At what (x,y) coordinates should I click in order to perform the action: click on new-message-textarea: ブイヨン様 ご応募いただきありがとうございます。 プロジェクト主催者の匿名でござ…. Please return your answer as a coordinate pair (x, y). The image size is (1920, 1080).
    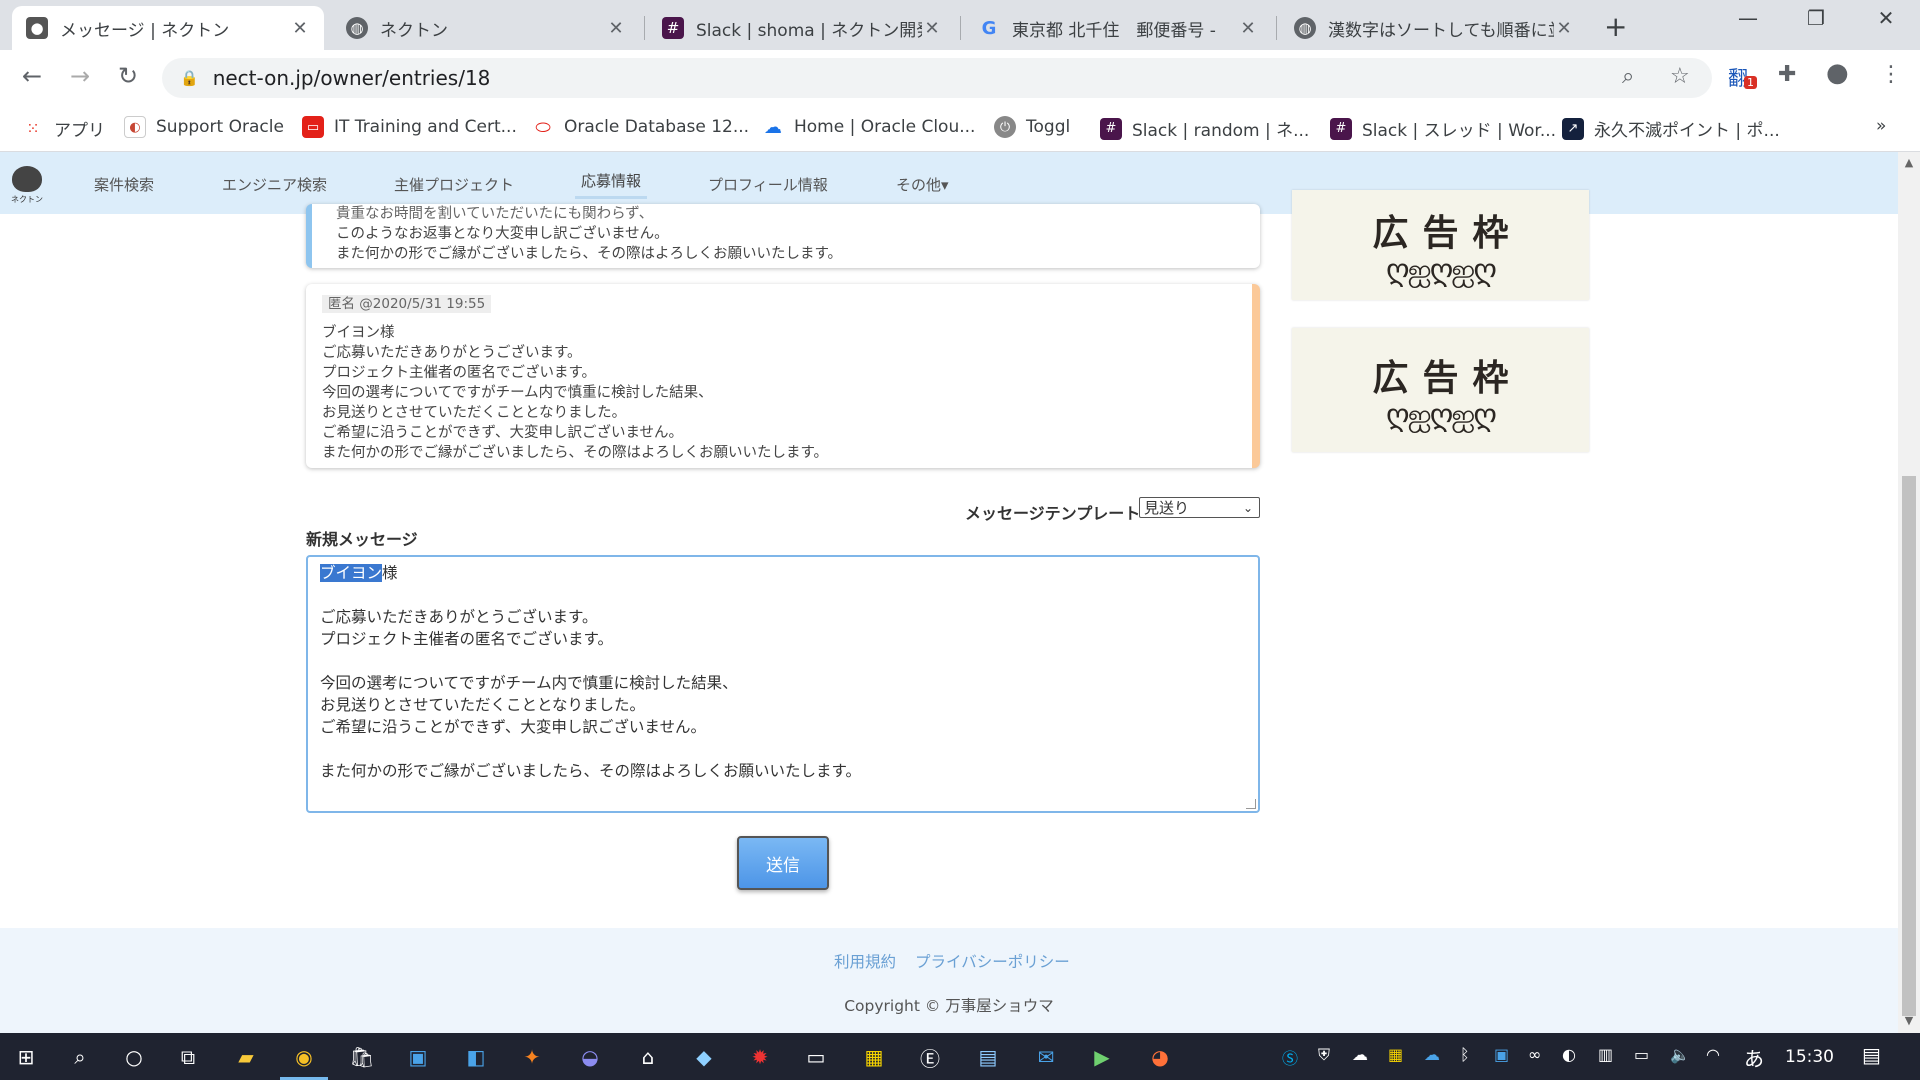
    Looking at the image, I should click on (783, 684).